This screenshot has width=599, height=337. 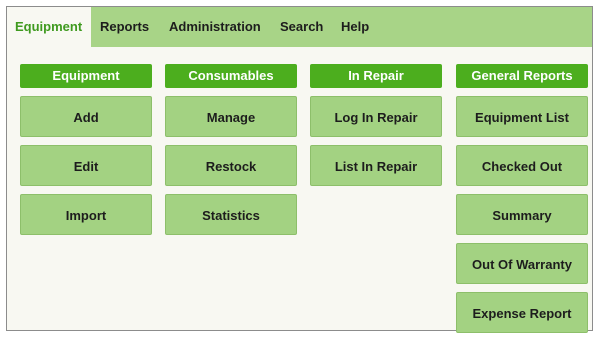 I want to click on menu-item-reports: Reports, so click(x=124, y=27).